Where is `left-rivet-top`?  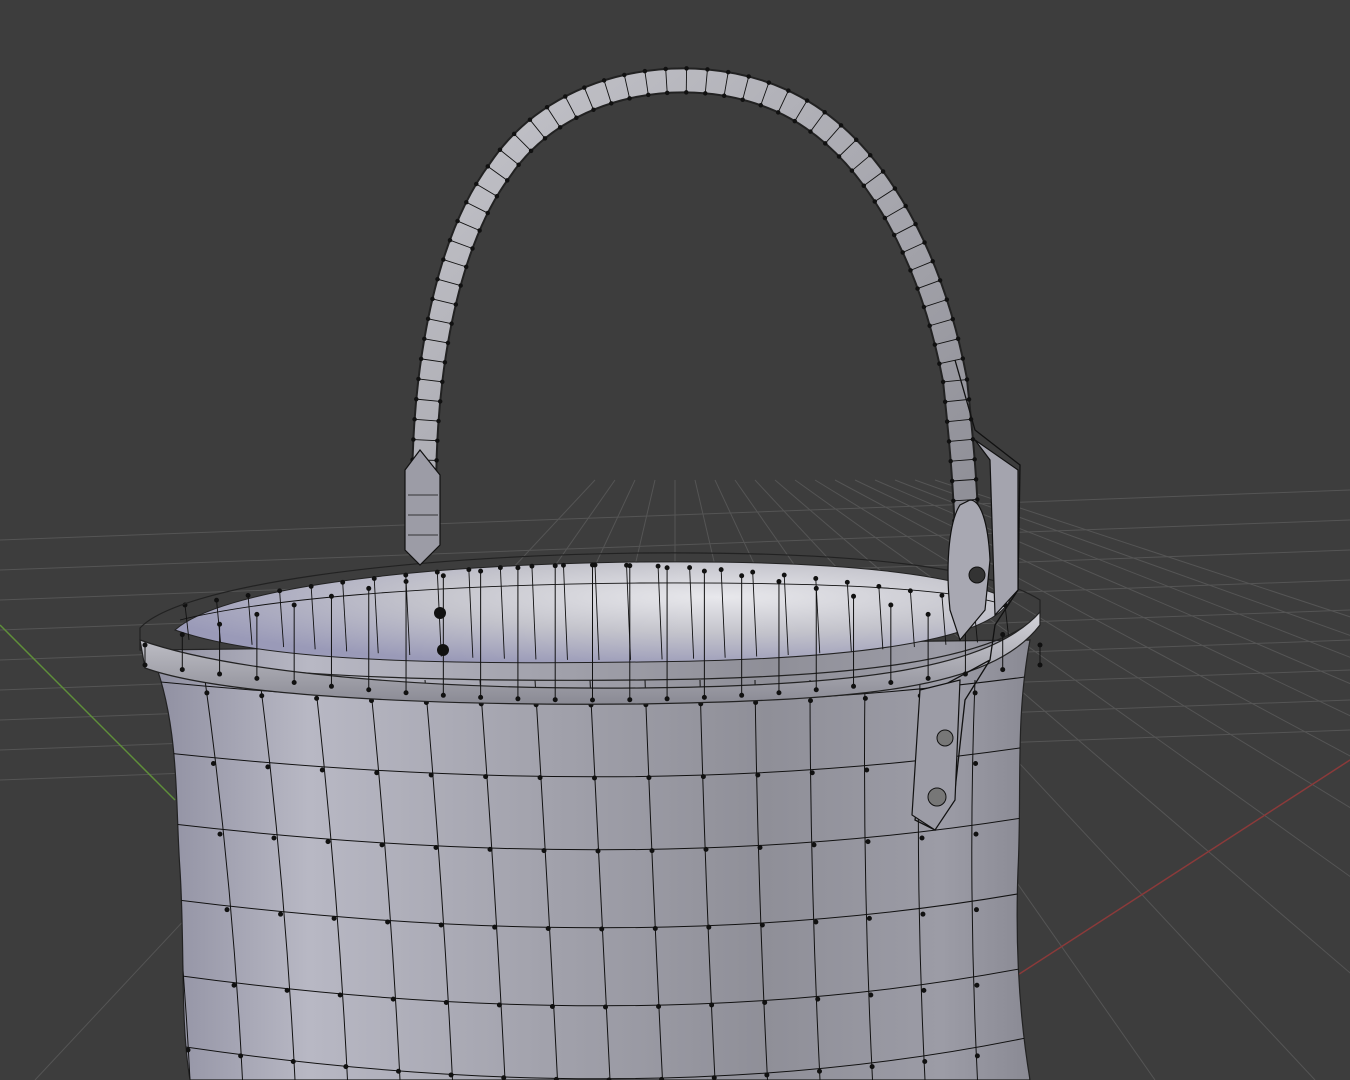 left-rivet-top is located at coordinates (440, 613).